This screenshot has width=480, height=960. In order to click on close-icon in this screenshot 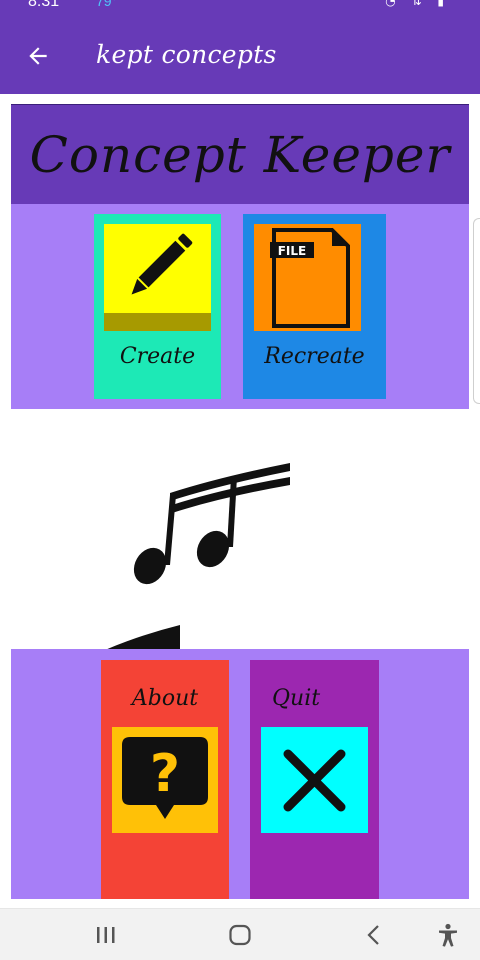, I will do `click(314, 780)`.